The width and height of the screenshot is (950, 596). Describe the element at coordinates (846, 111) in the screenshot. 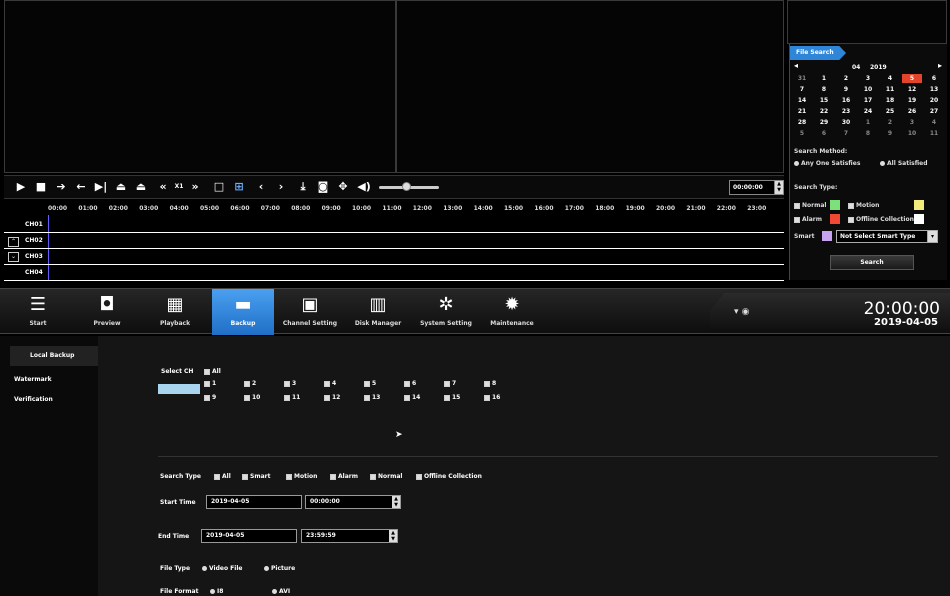

I see `calendar-day: 23` at that location.